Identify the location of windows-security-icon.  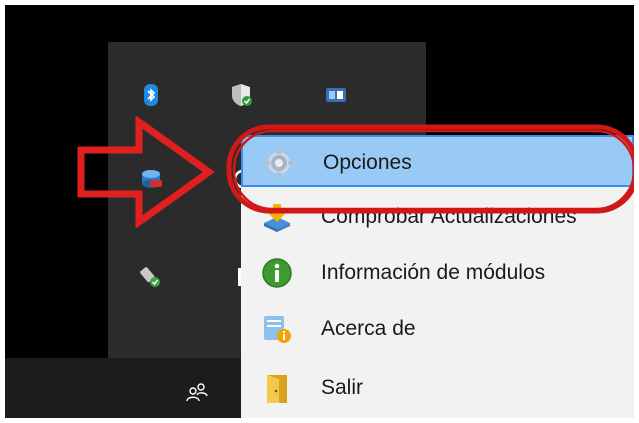
(241, 95).